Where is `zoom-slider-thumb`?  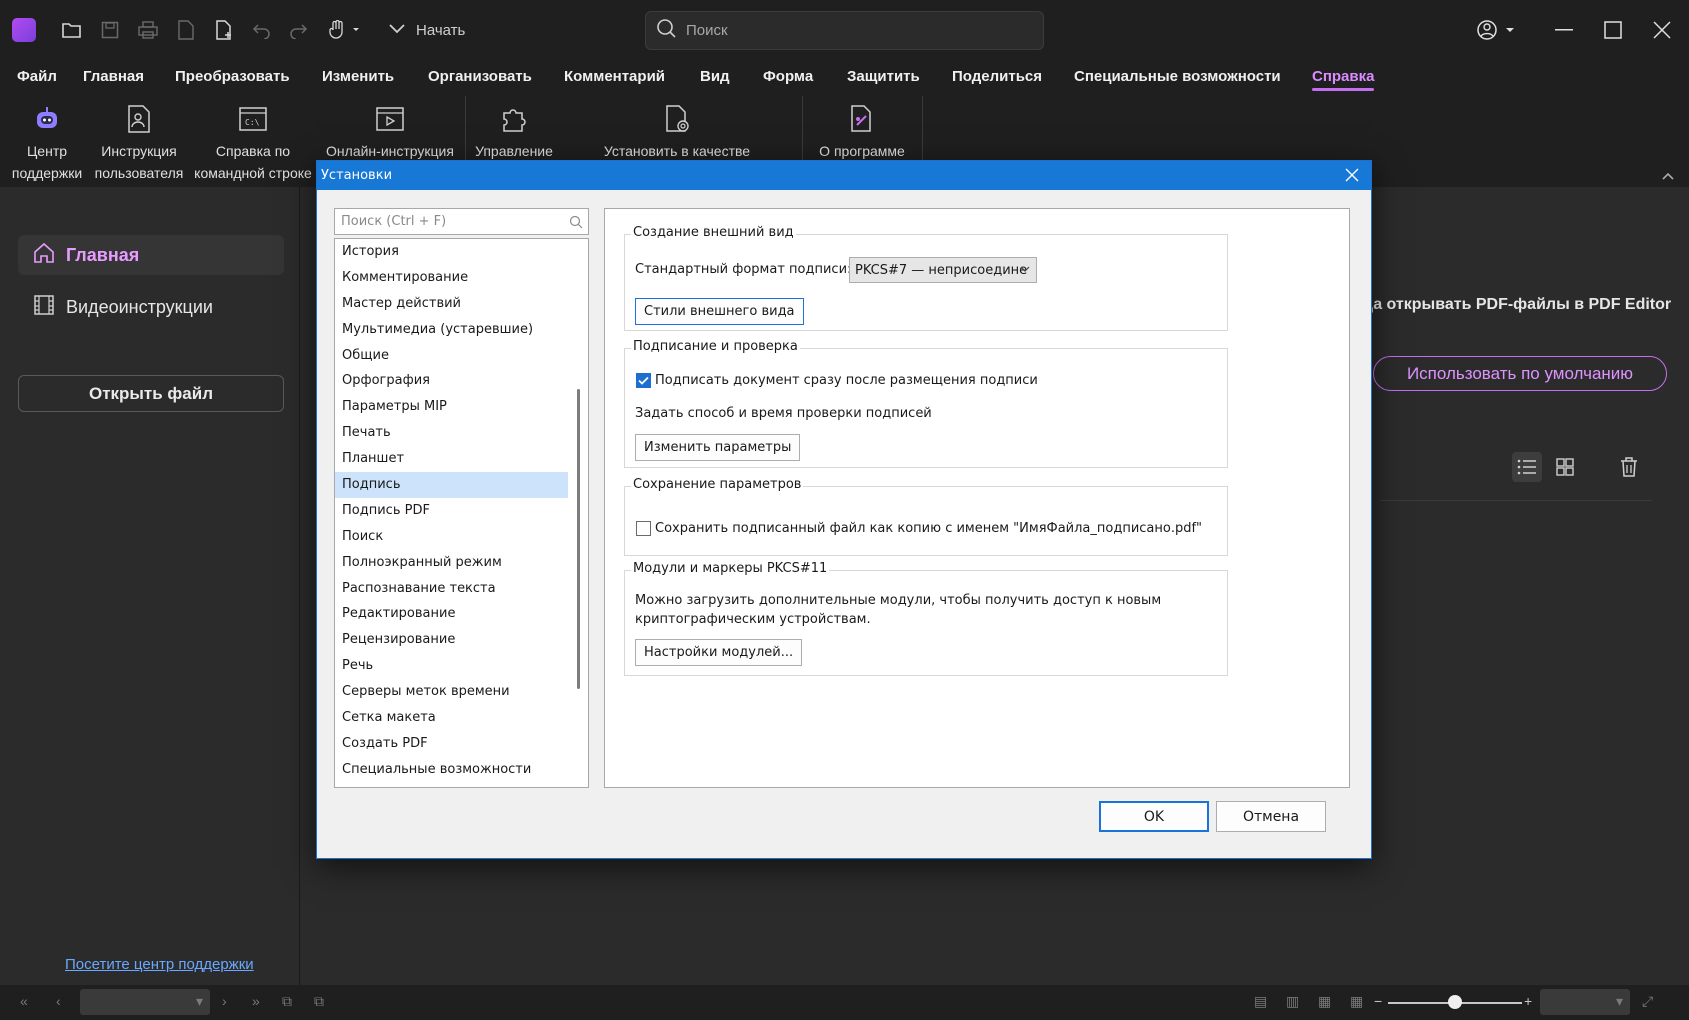
zoom-slider-thumb is located at coordinates (1455, 1002).